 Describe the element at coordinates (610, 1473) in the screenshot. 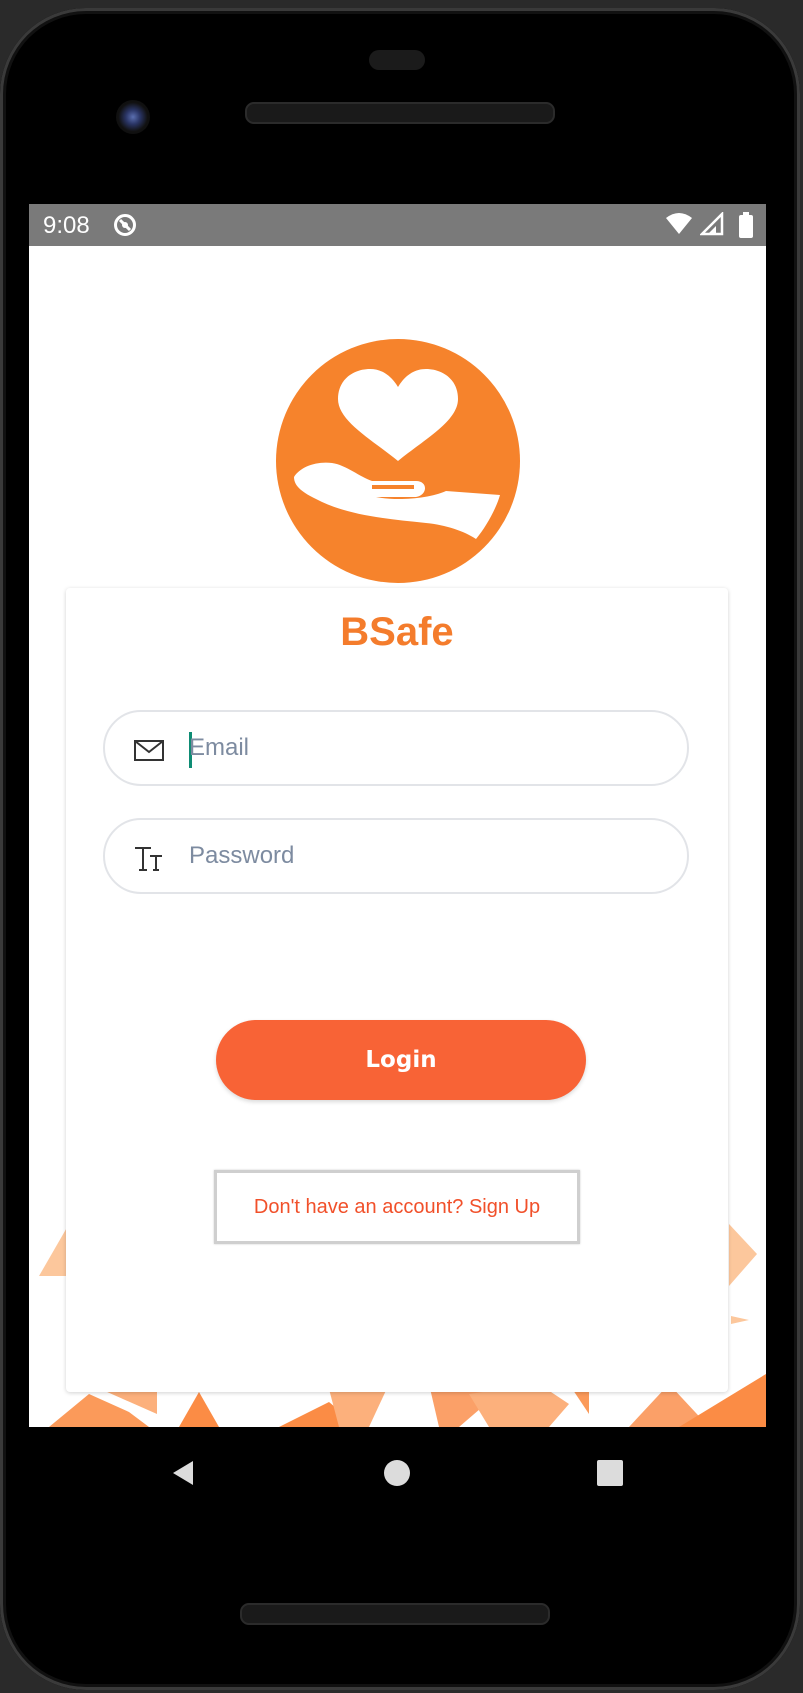

I see `recents-icon` at that location.